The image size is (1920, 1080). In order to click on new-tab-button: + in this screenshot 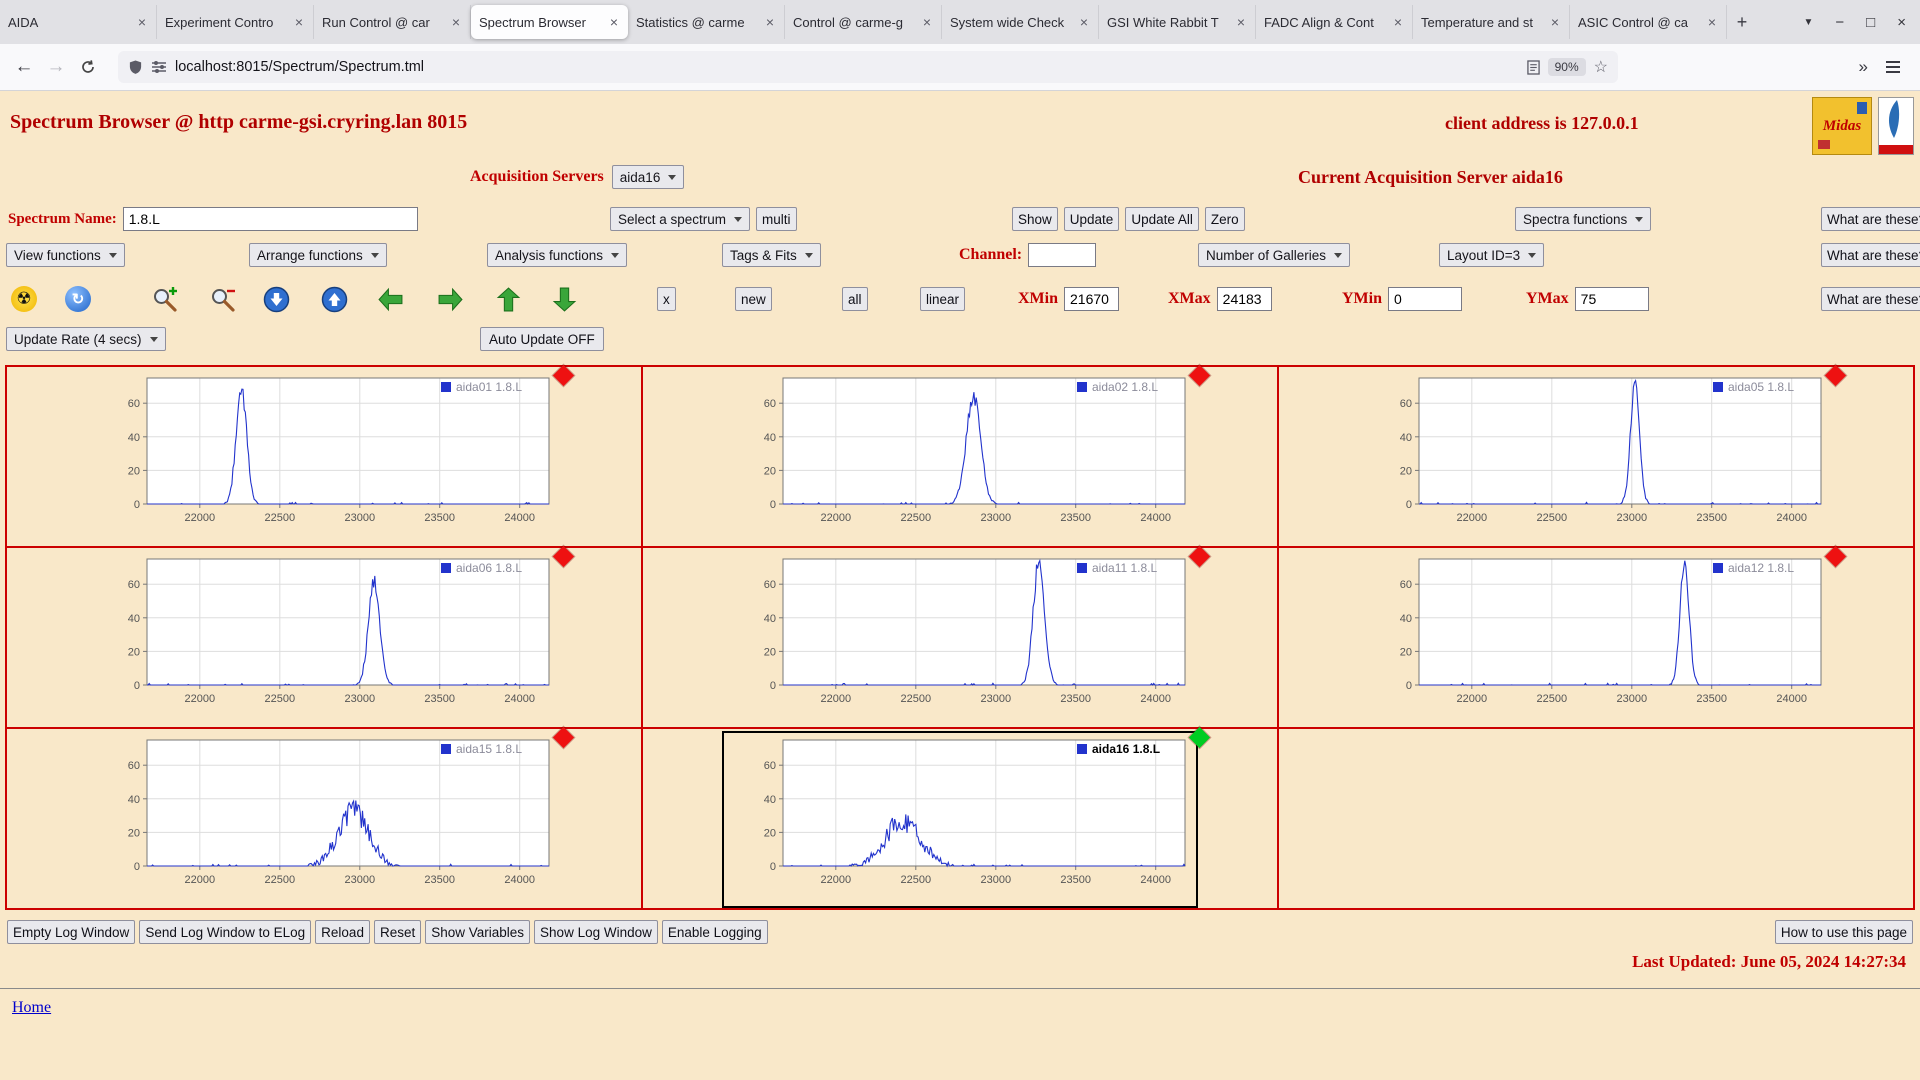, I will do `click(1742, 22)`.